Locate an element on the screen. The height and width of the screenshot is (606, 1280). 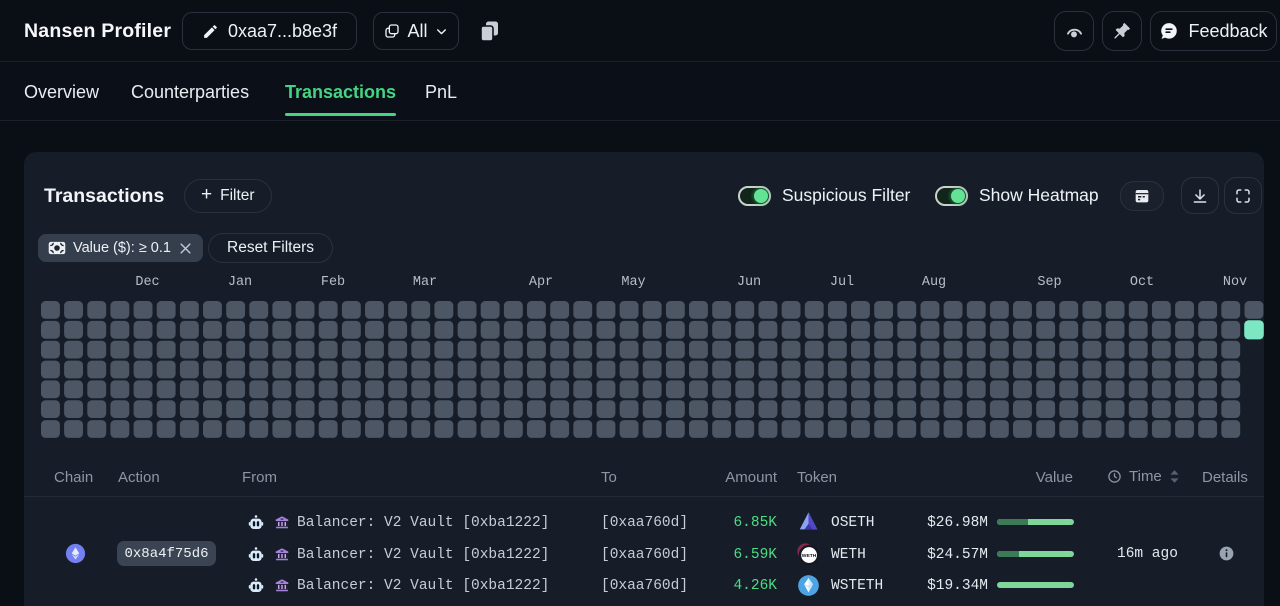
svg-text: WETH is located at coordinates (809, 556).